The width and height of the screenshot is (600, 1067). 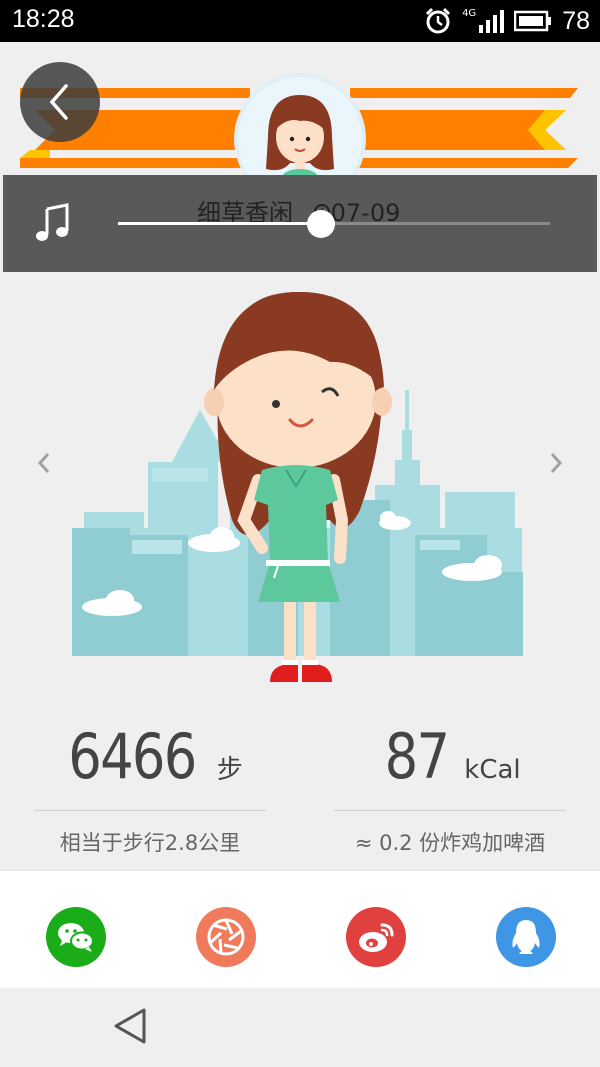 I want to click on network-type-label: 4G, so click(x=469, y=13).